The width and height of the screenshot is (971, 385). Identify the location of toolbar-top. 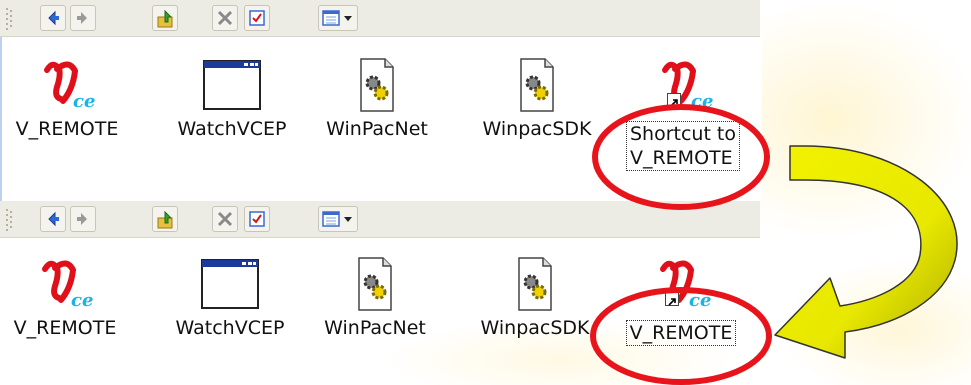
(380, 18).